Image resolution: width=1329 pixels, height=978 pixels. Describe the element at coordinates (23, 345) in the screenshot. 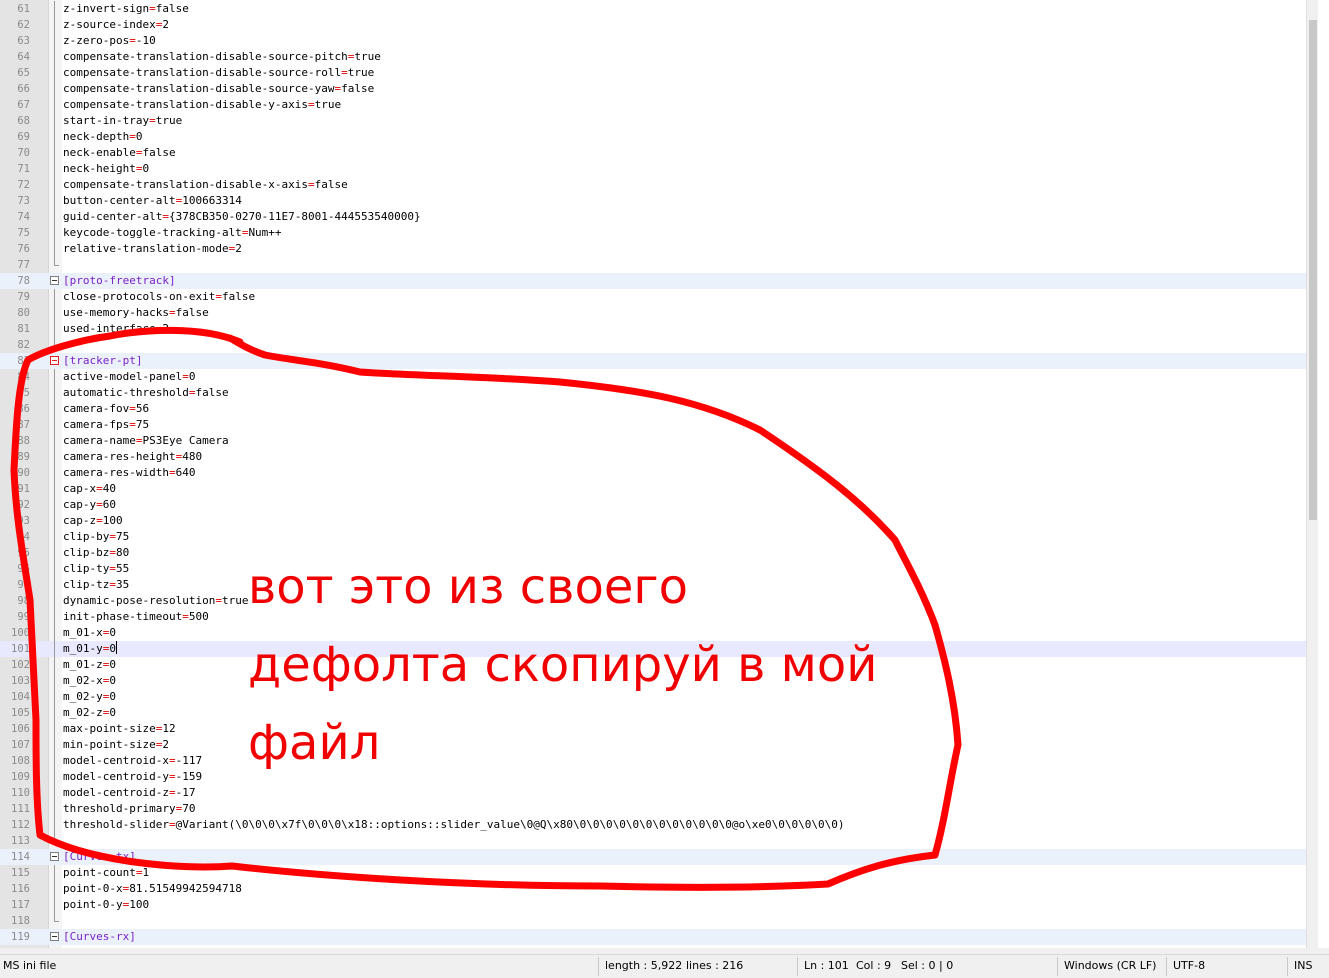

I see `line-number: 82` at that location.